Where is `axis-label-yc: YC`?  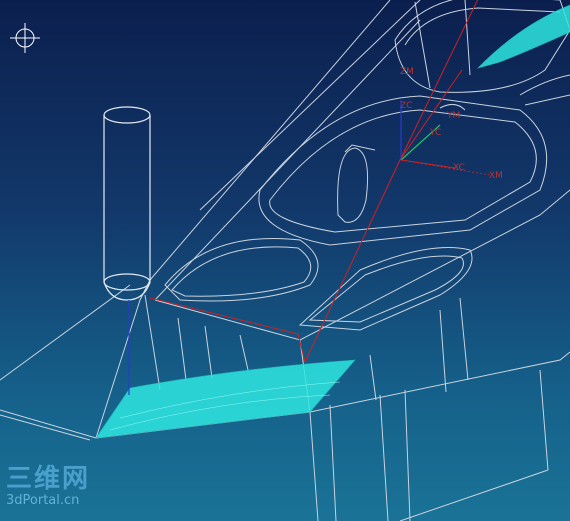
axis-label-yc: YC is located at coordinates (435, 133).